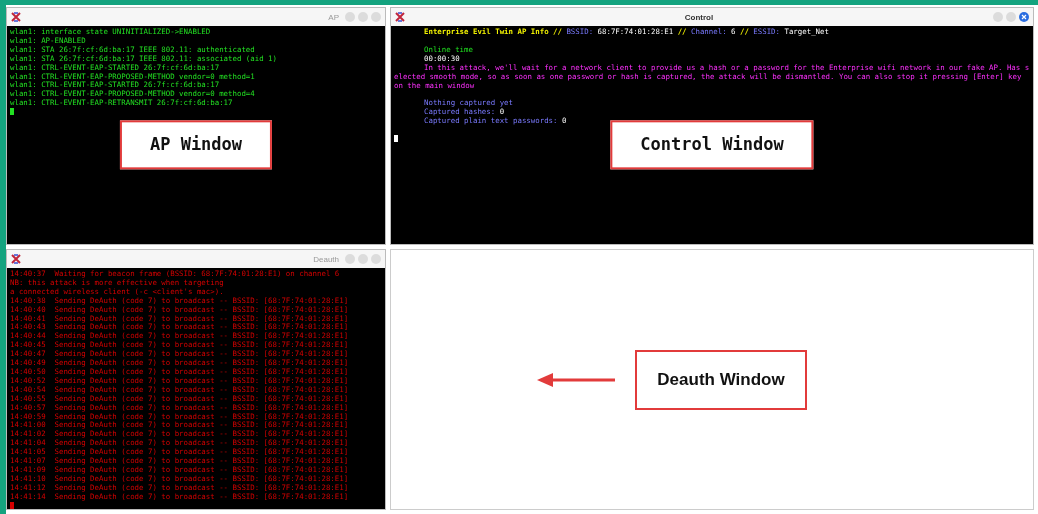 The height and width of the screenshot is (514, 1038). Describe the element at coordinates (333, 17) in the screenshot. I see `window-title: AP` at that location.